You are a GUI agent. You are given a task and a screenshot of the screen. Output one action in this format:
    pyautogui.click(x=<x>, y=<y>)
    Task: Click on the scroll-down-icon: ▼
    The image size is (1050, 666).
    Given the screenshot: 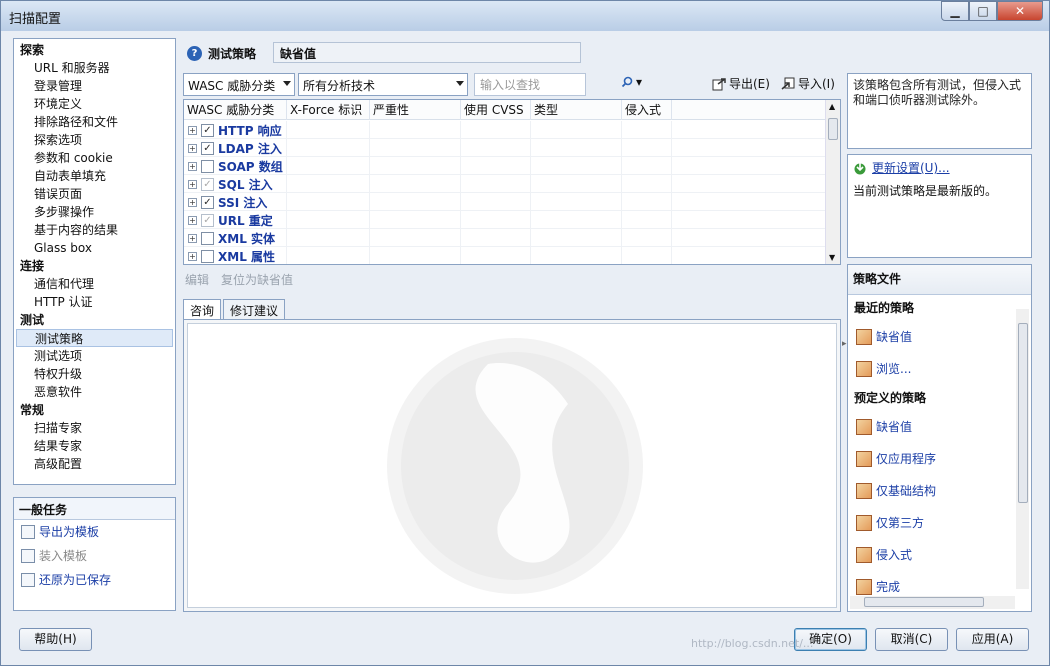 What is the action you would take?
    pyautogui.click(x=832, y=257)
    